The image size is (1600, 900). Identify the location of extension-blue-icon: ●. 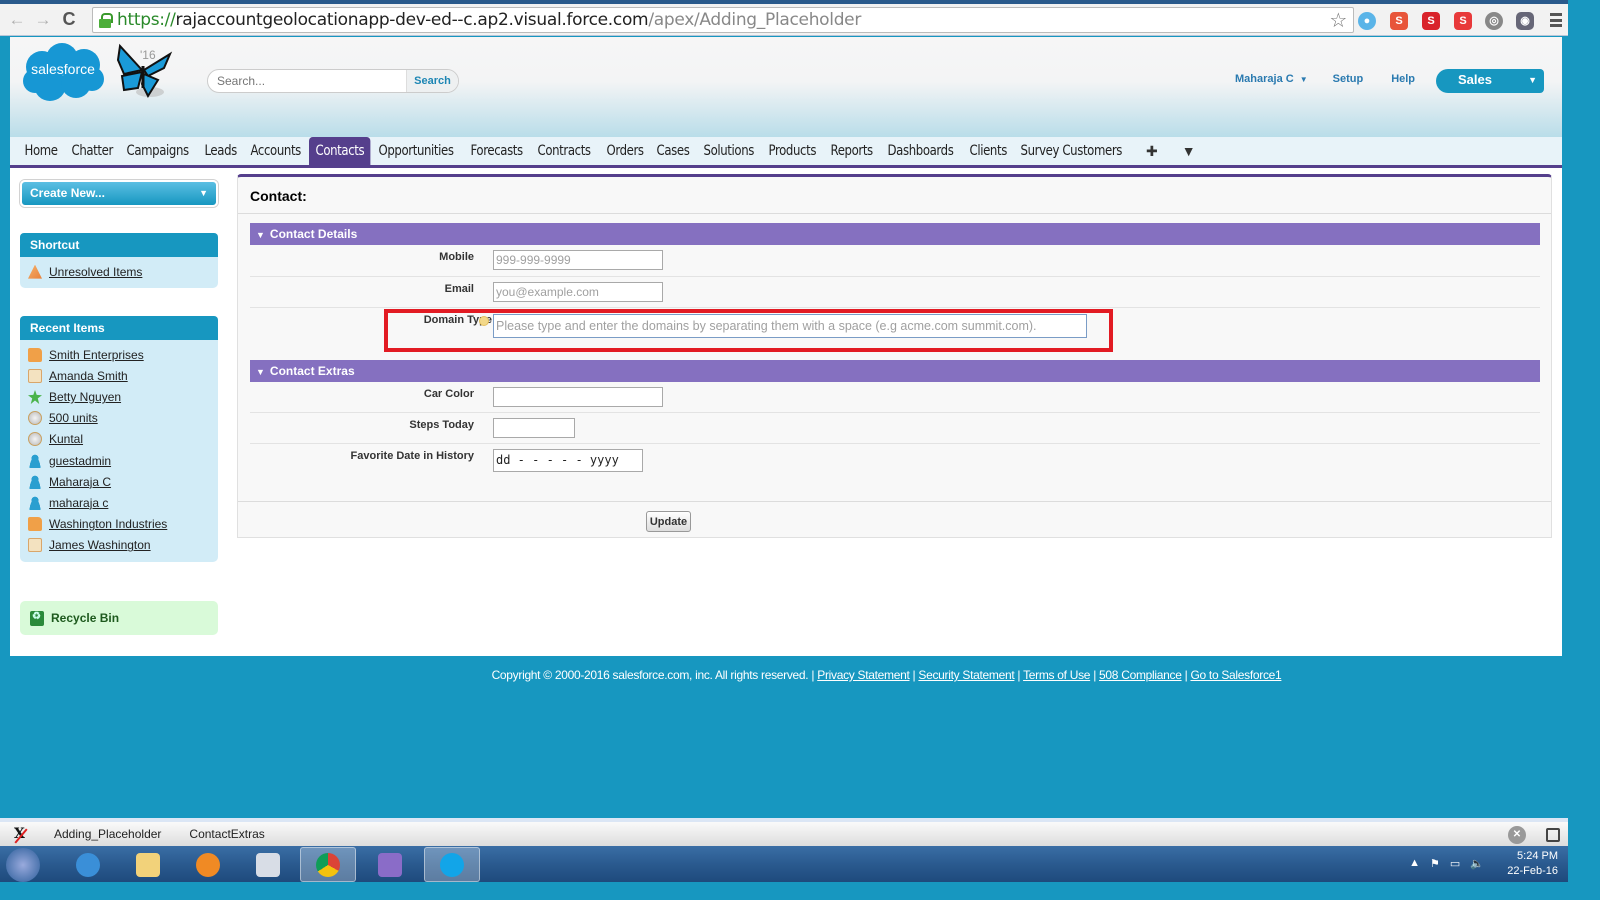
(1367, 21).